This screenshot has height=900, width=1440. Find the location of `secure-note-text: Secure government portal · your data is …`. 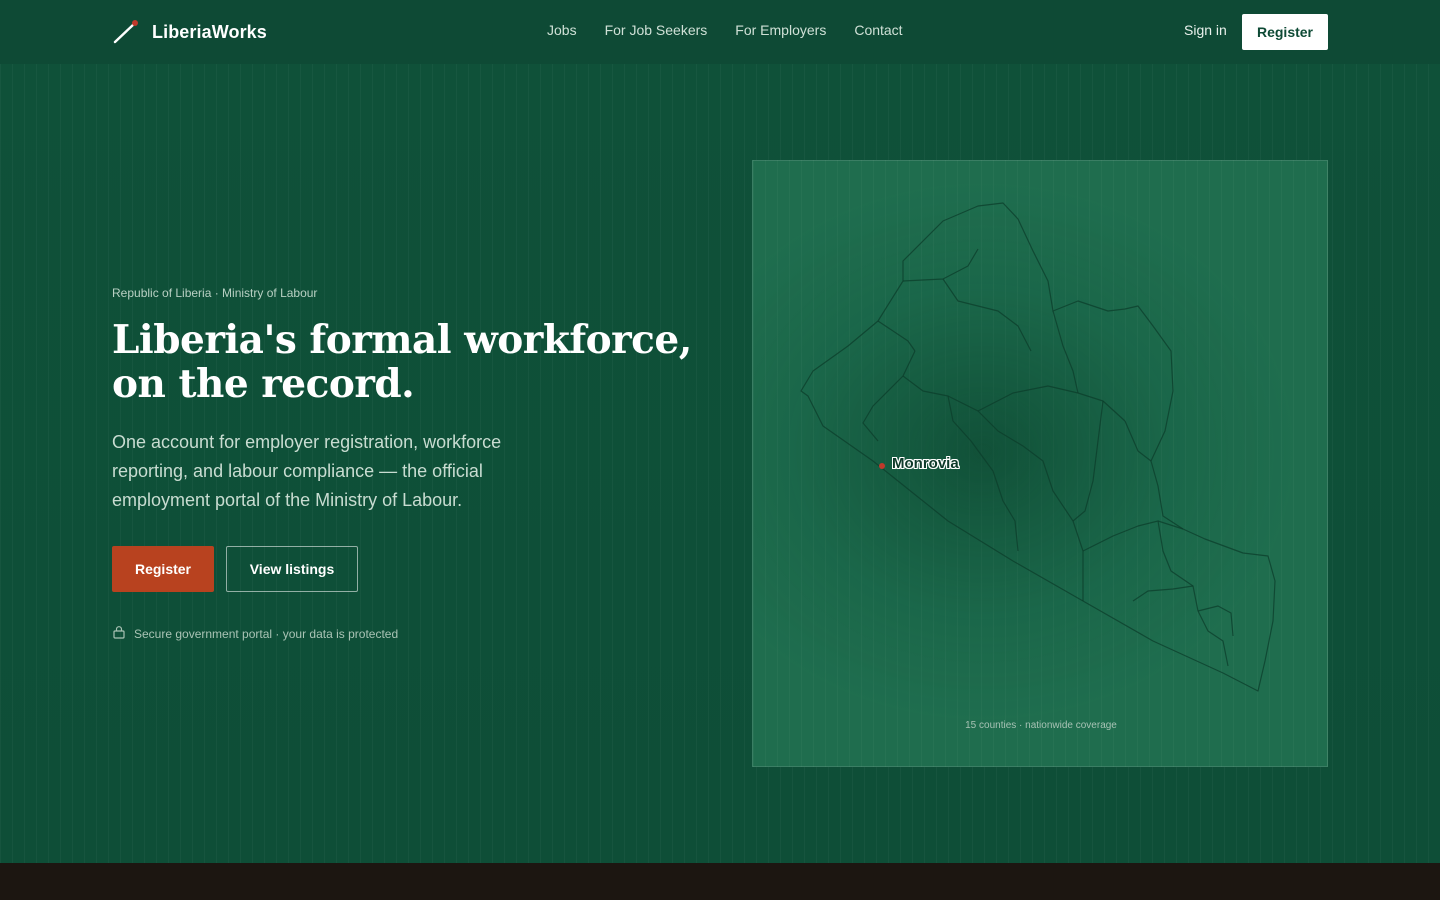

secure-note-text: Secure government portal · your data is … is located at coordinates (266, 633).